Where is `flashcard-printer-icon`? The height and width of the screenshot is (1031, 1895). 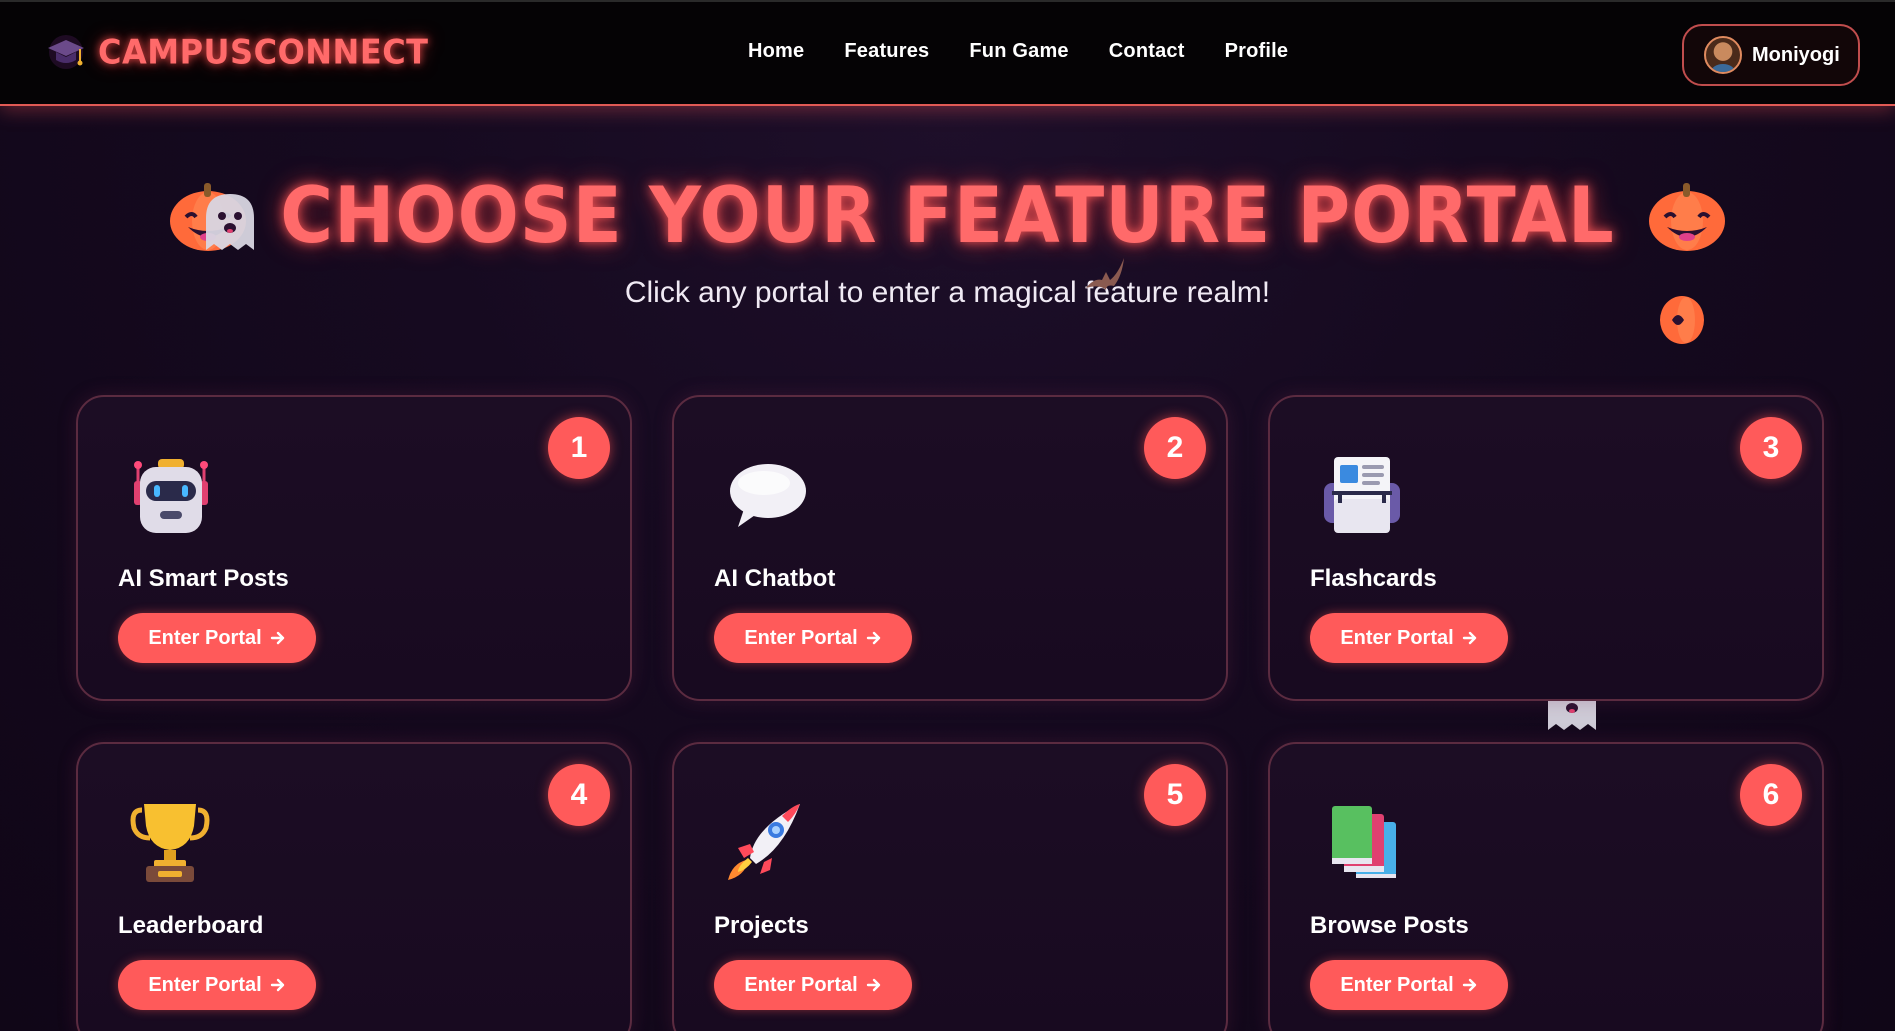
flashcard-printer-icon is located at coordinates (1362, 495).